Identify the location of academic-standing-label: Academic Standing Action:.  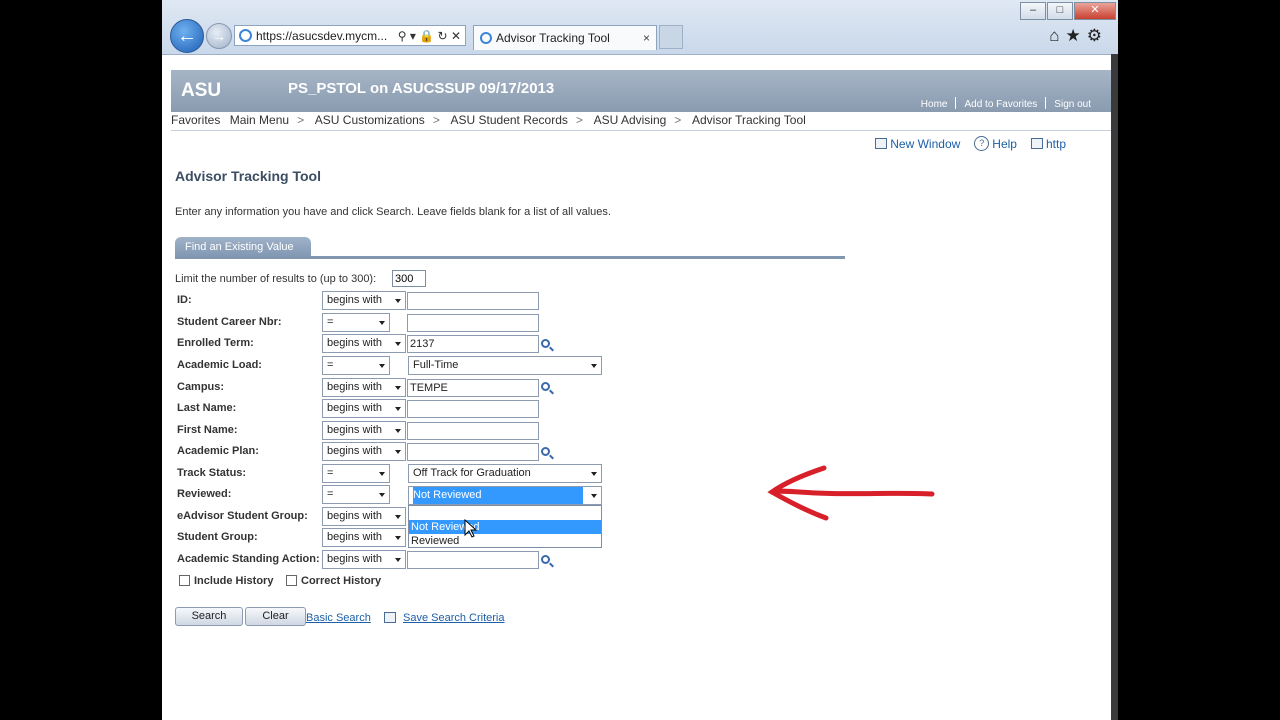
(248, 559).